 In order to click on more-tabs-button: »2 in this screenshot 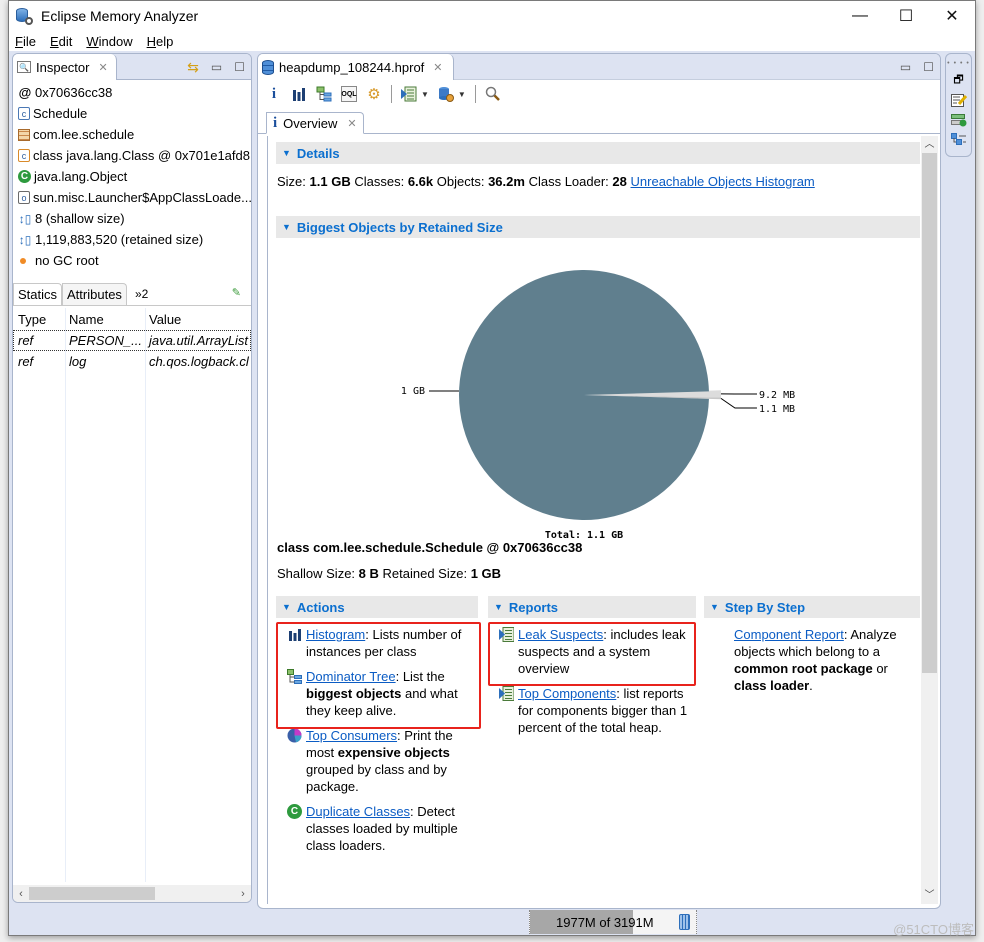, I will do `click(141, 294)`.